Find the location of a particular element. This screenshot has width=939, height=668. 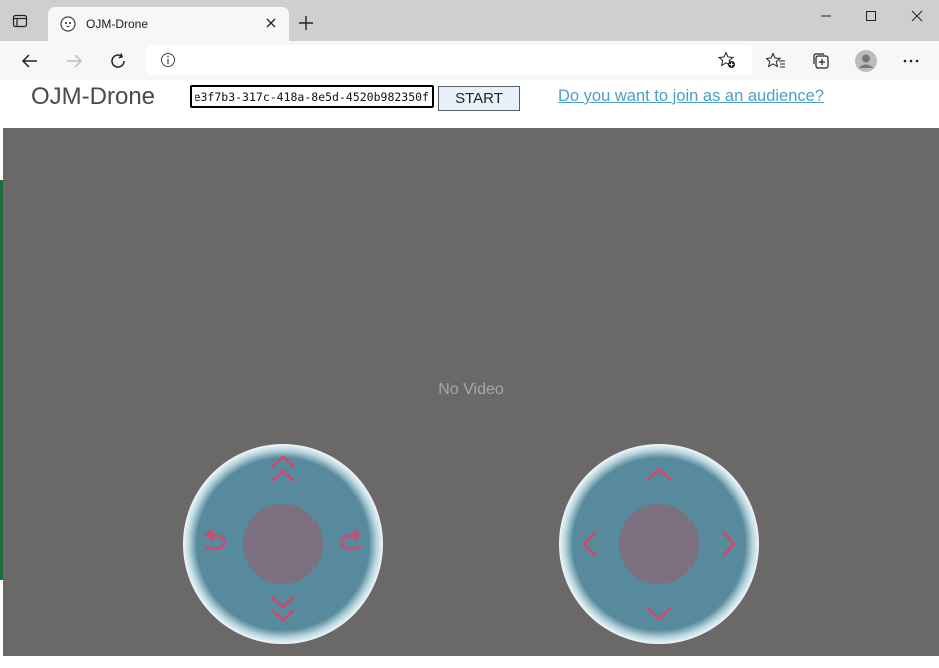

address-bar is located at coordinates (449, 60).